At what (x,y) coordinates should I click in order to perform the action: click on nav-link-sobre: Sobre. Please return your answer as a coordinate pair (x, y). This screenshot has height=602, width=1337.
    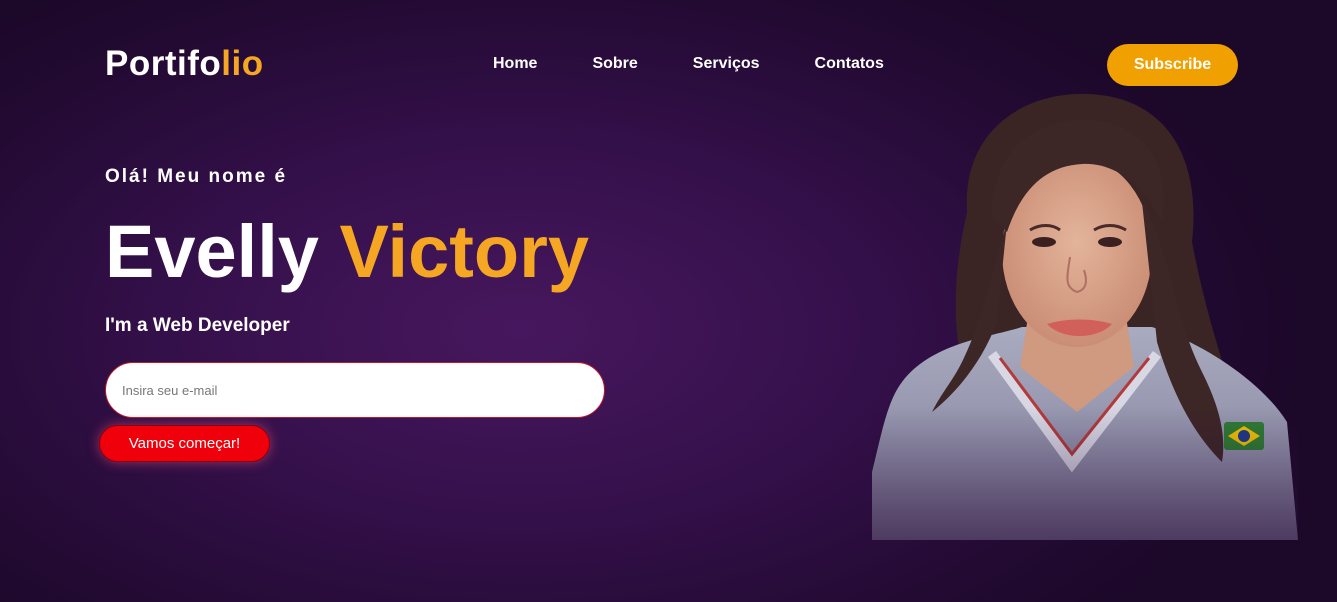
    Looking at the image, I should click on (614, 64).